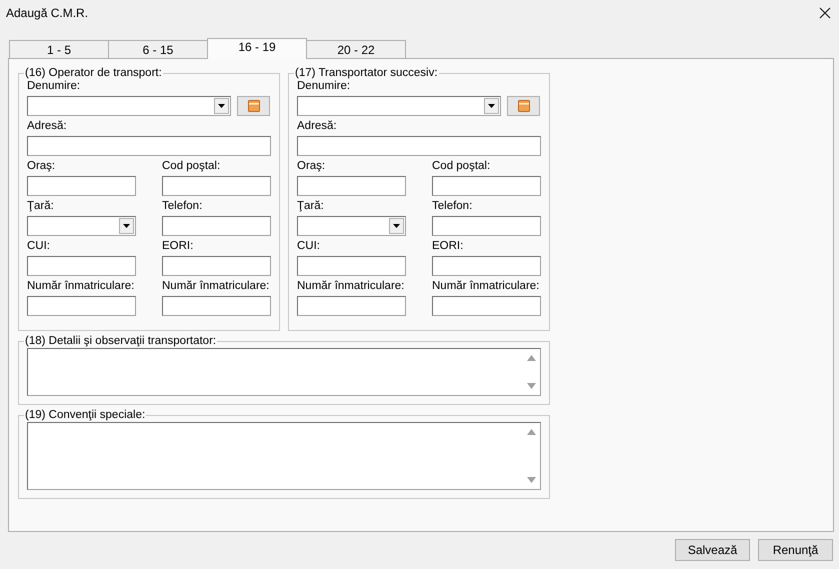 The height and width of the screenshot is (569, 839). I want to click on group-title: (19) Convenţii speciale:, so click(85, 415).